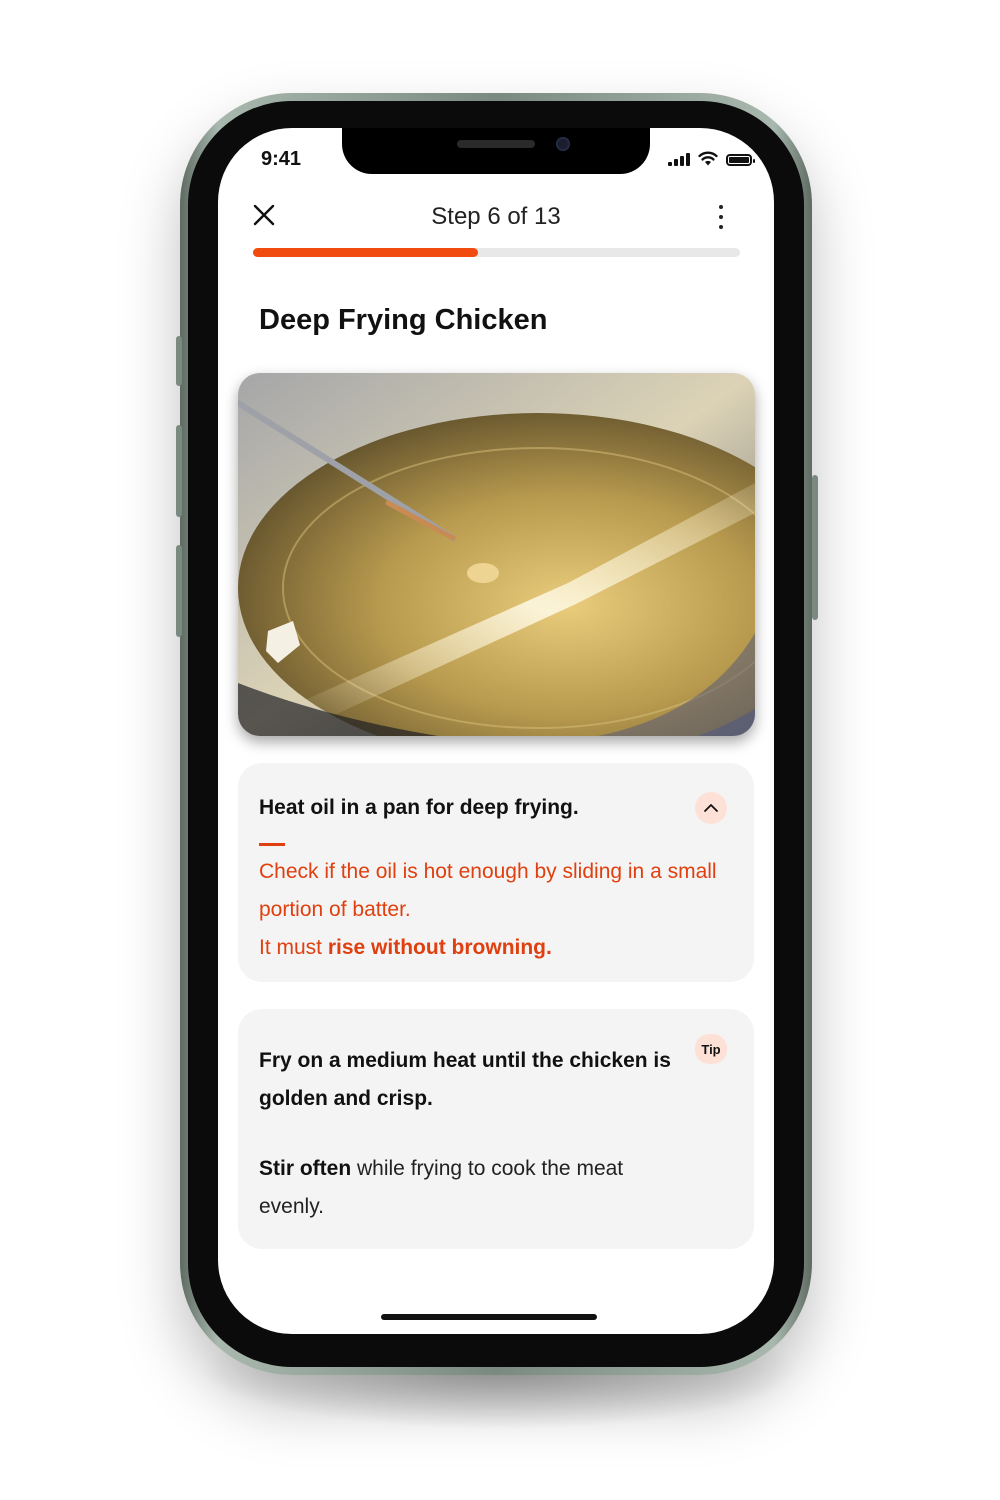 This screenshot has width=1000, height=1500. Describe the element at coordinates (305, 1168) in the screenshot. I see `tip-body-emphasis: Stir often` at that location.